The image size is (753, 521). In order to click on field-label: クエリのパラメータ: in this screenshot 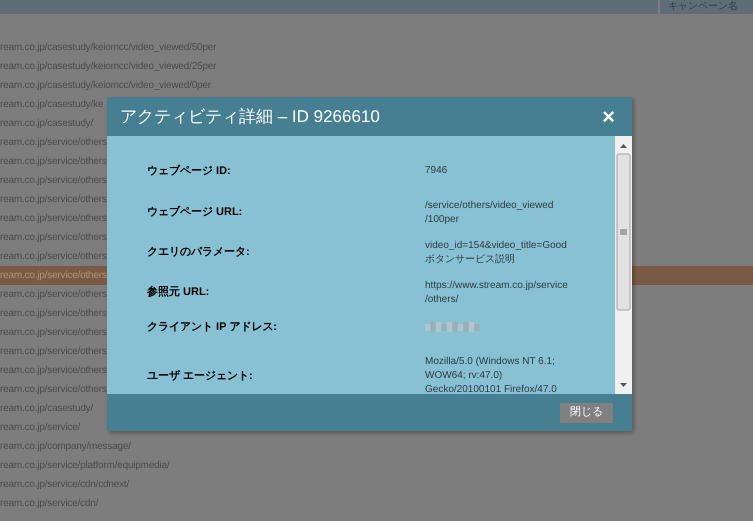, I will do `click(199, 252)`.